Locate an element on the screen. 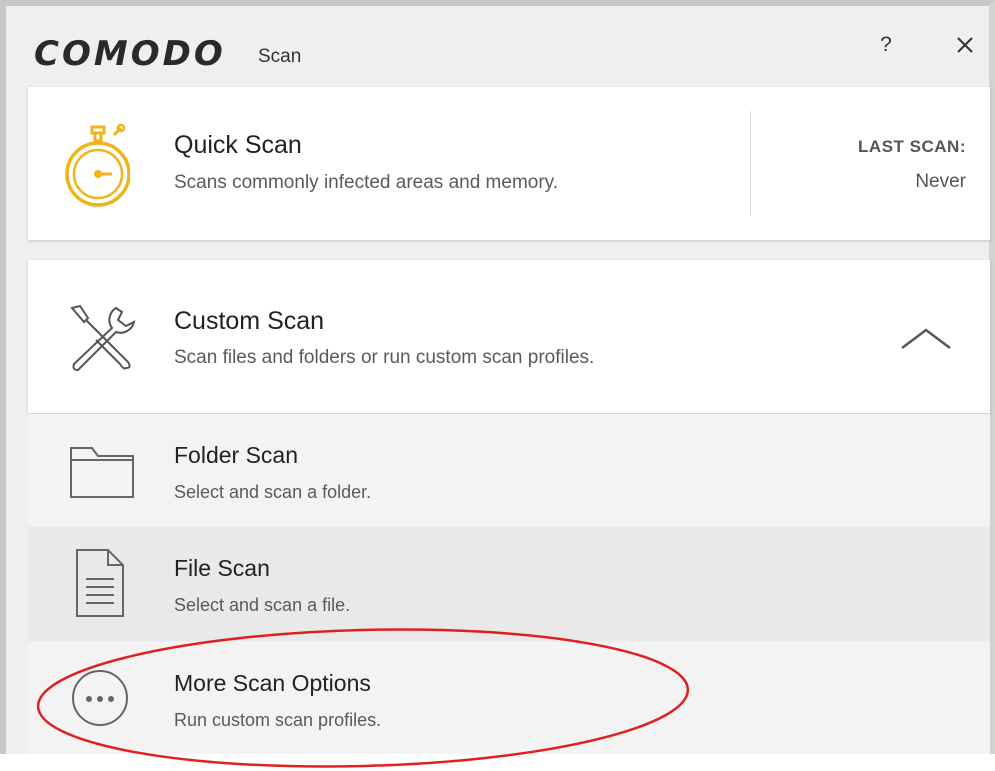  last-scan-label: LAST SCAN: is located at coordinates (912, 146).